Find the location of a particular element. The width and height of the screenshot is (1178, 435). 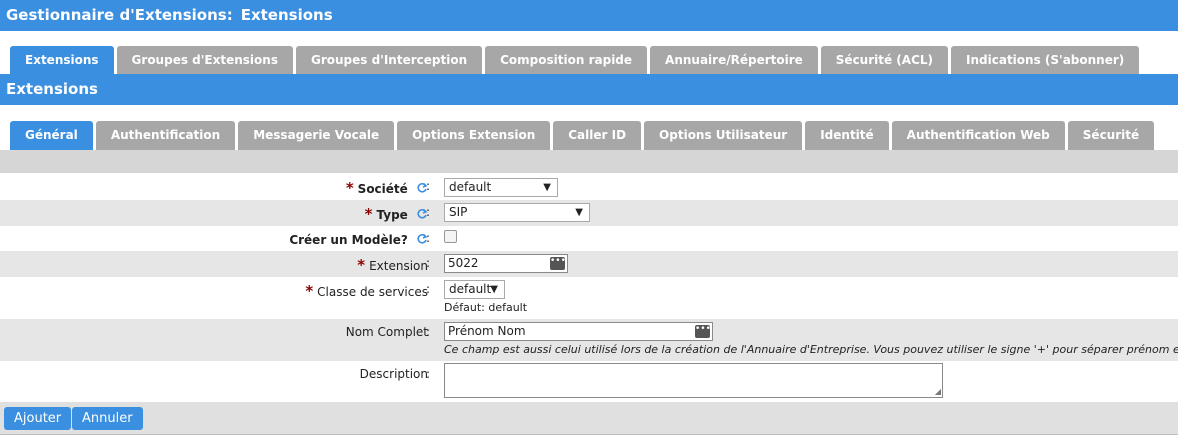

row-type: * Type : SIP ▼ is located at coordinates (589, 213).